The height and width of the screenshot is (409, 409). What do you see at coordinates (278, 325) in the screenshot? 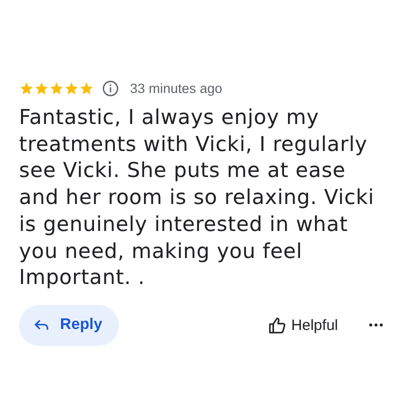
I see `thumbs-up-icon` at bounding box center [278, 325].